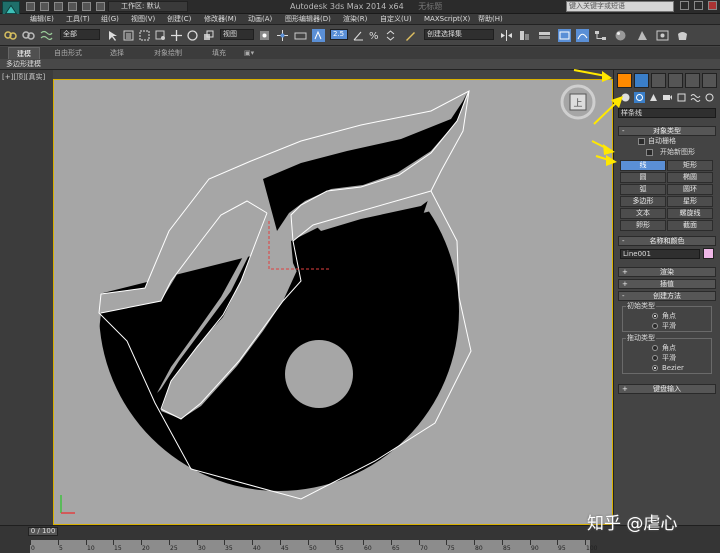 This screenshot has width=720, height=553. Describe the element at coordinates (117, 53) in the screenshot. I see `tab-selection: 选择` at that location.